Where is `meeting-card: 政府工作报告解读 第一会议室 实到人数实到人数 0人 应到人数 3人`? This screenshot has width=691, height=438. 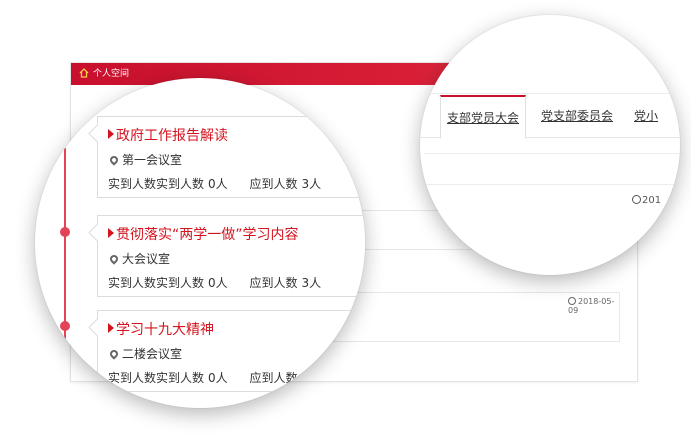
meeting-card: 政府工作报告解读 第一会议室 实到人数实到人数 0人 应到人数 3人 is located at coordinates (231, 157).